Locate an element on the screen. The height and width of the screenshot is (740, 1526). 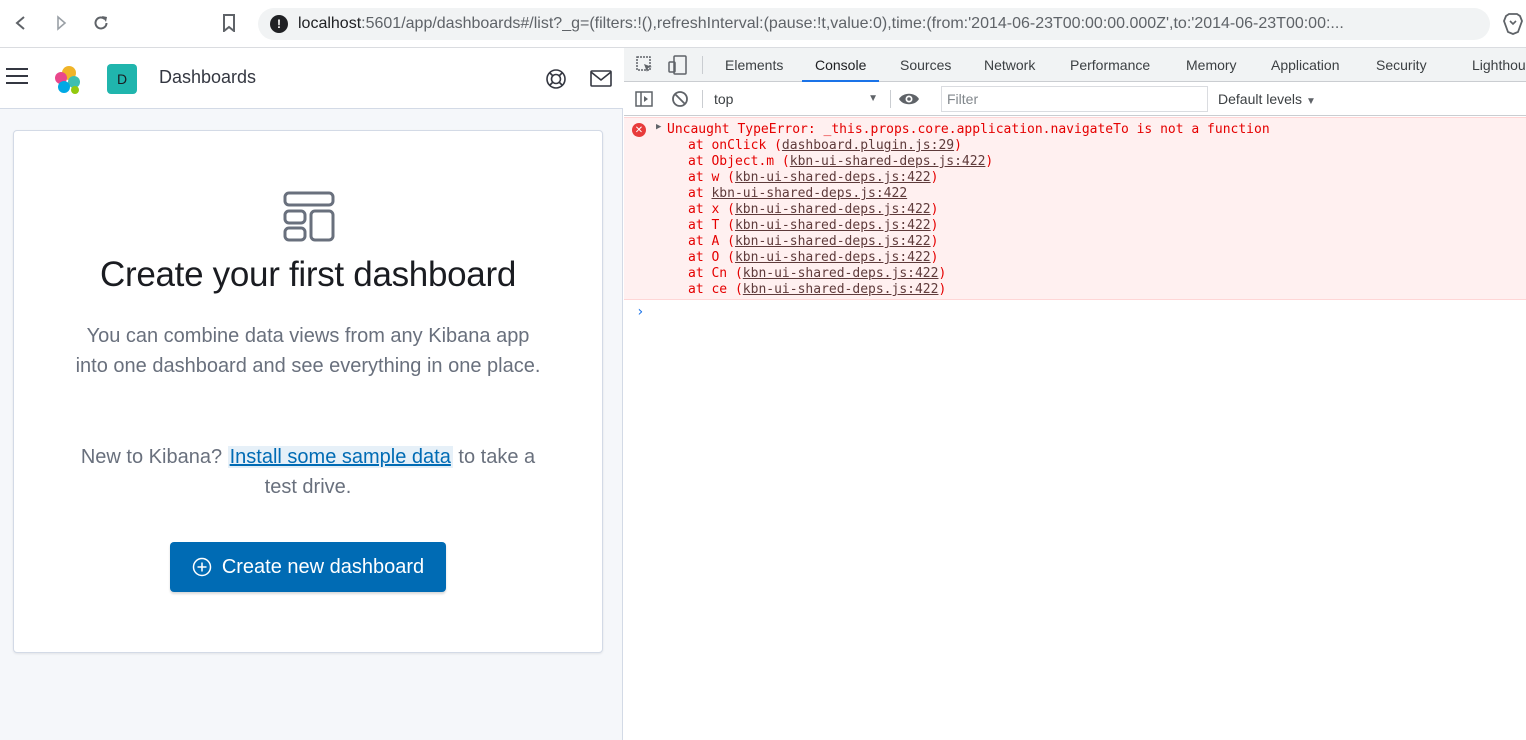
menu-icon is located at coordinates (17, 77).